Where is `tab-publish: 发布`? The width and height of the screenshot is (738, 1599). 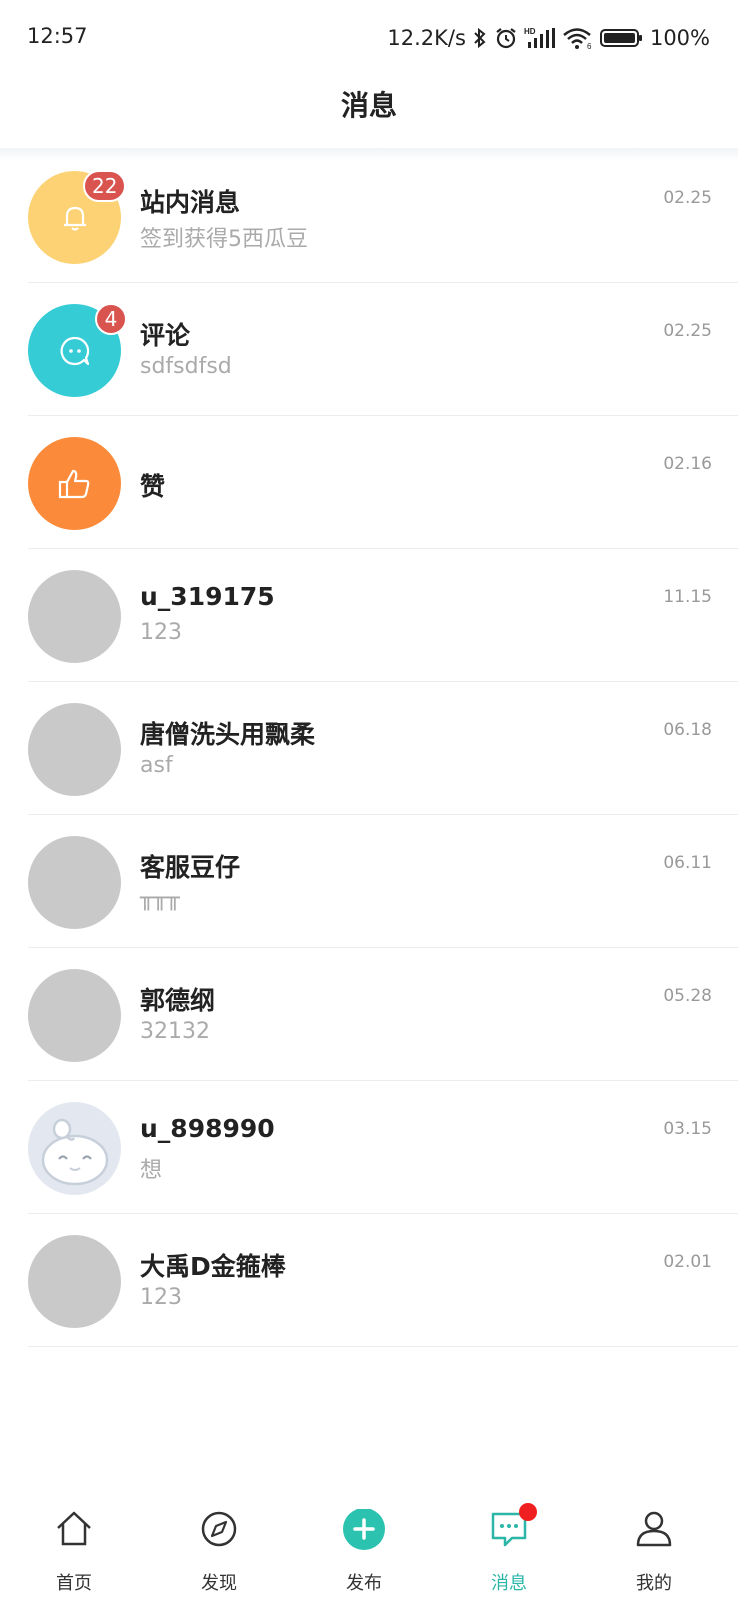
tab-publish: 发布 is located at coordinates (364, 1544).